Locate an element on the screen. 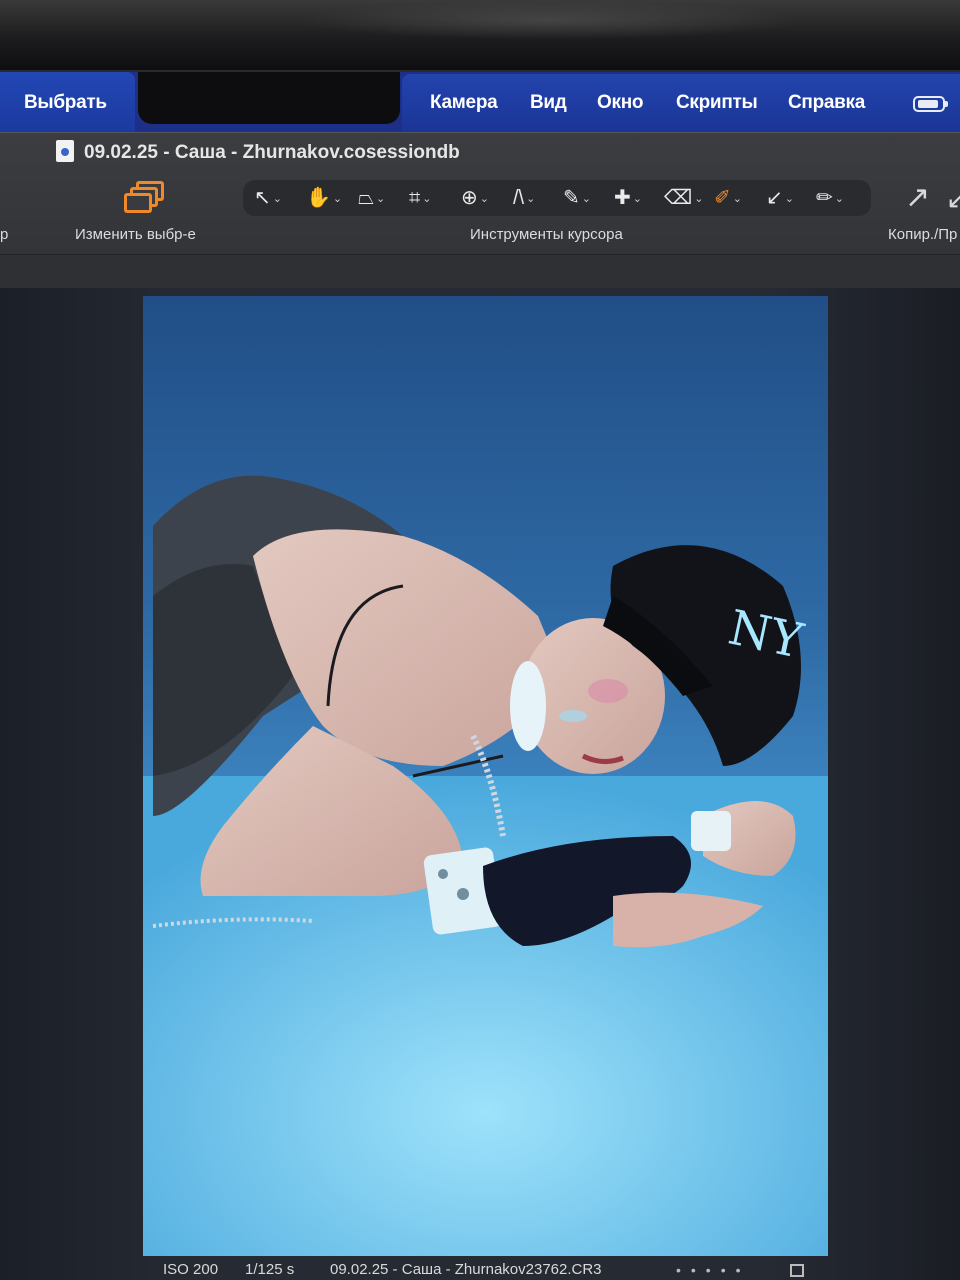  change-selection-label: Изменить выбр-е is located at coordinates (135, 234).